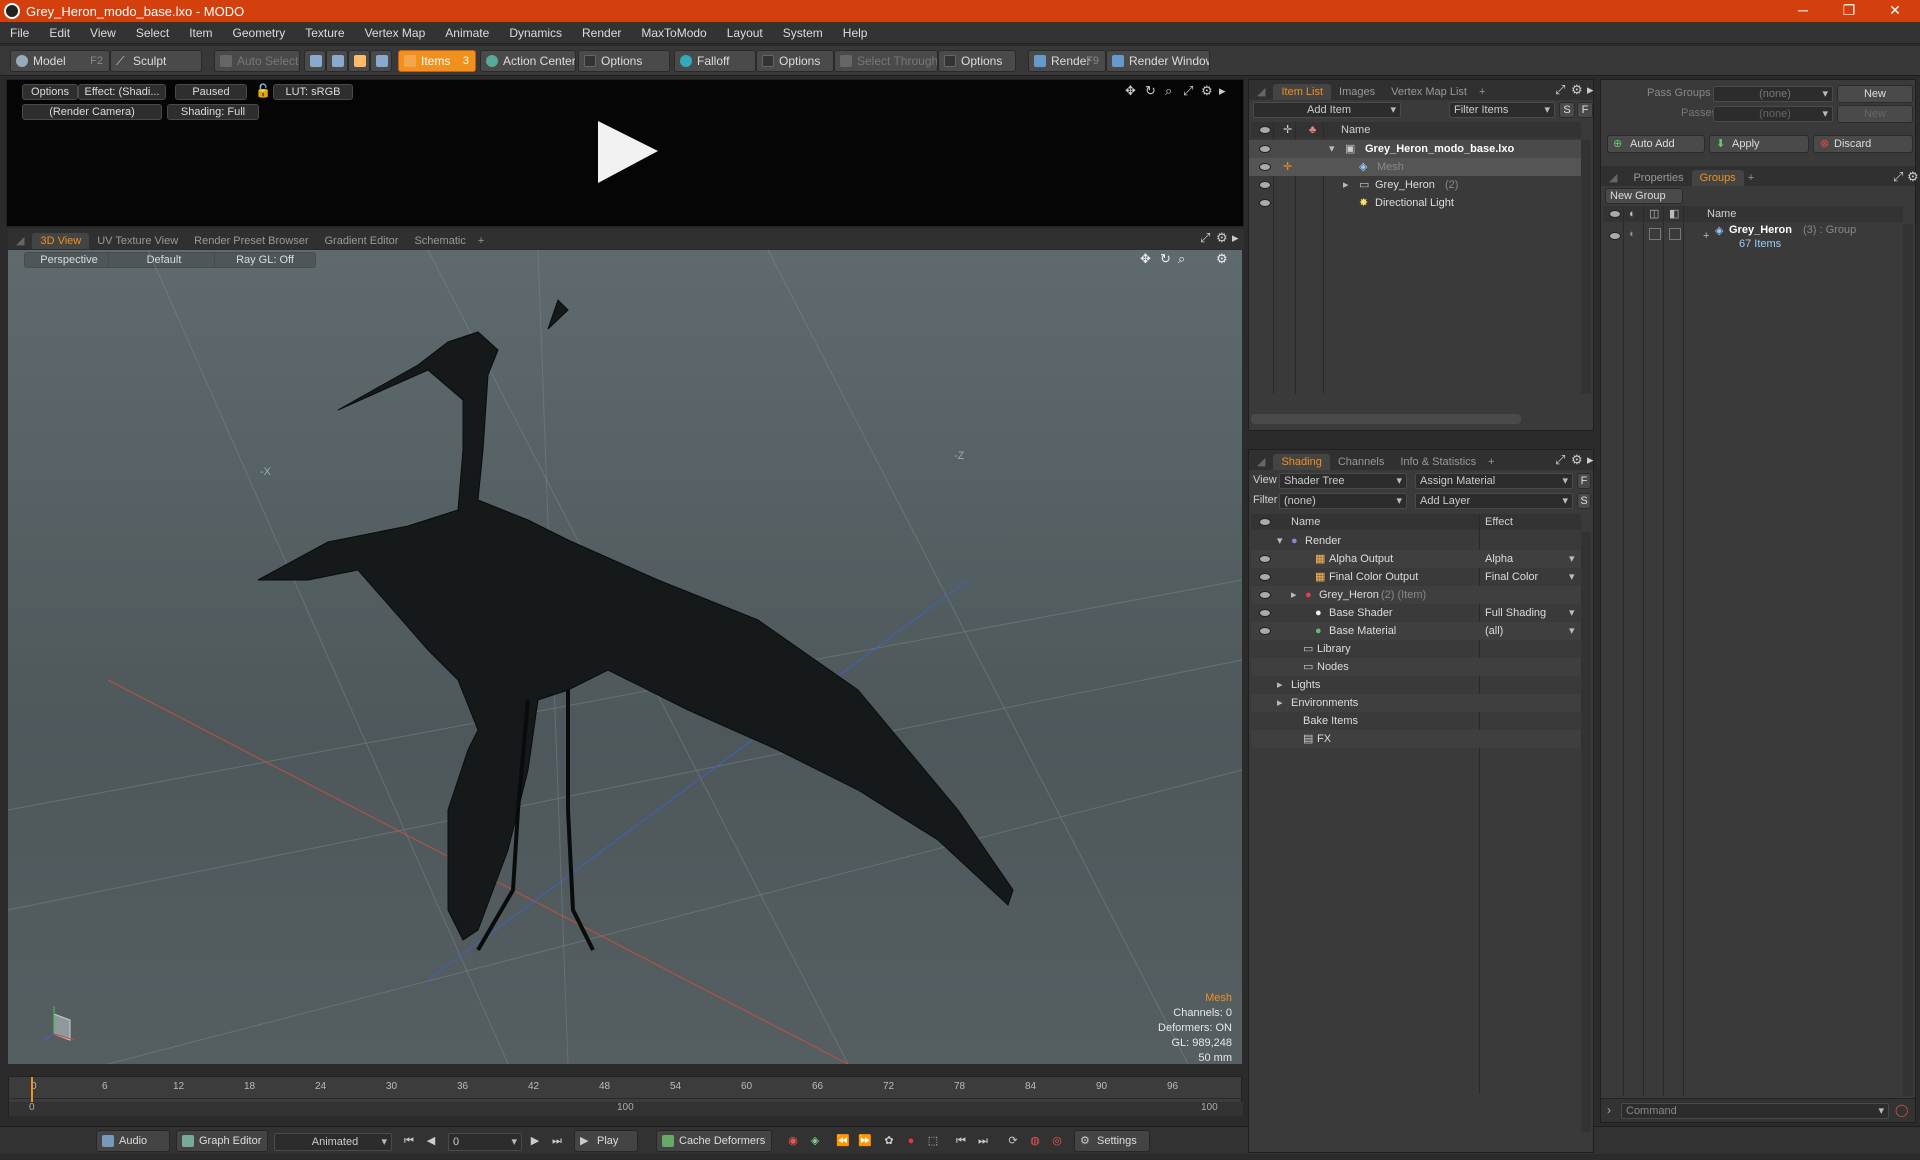  I want to click on auto-select-button: Auto Select, so click(257, 61).